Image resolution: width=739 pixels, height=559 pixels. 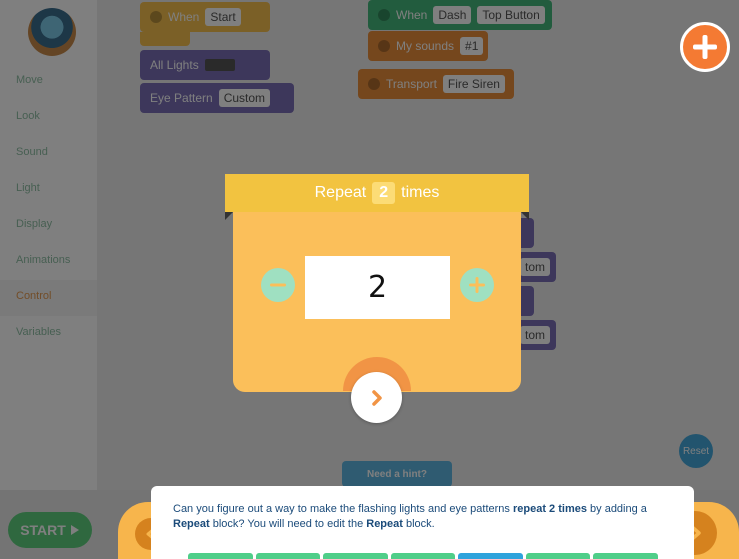 I want to click on step-progress-bar, so click(x=423, y=556).